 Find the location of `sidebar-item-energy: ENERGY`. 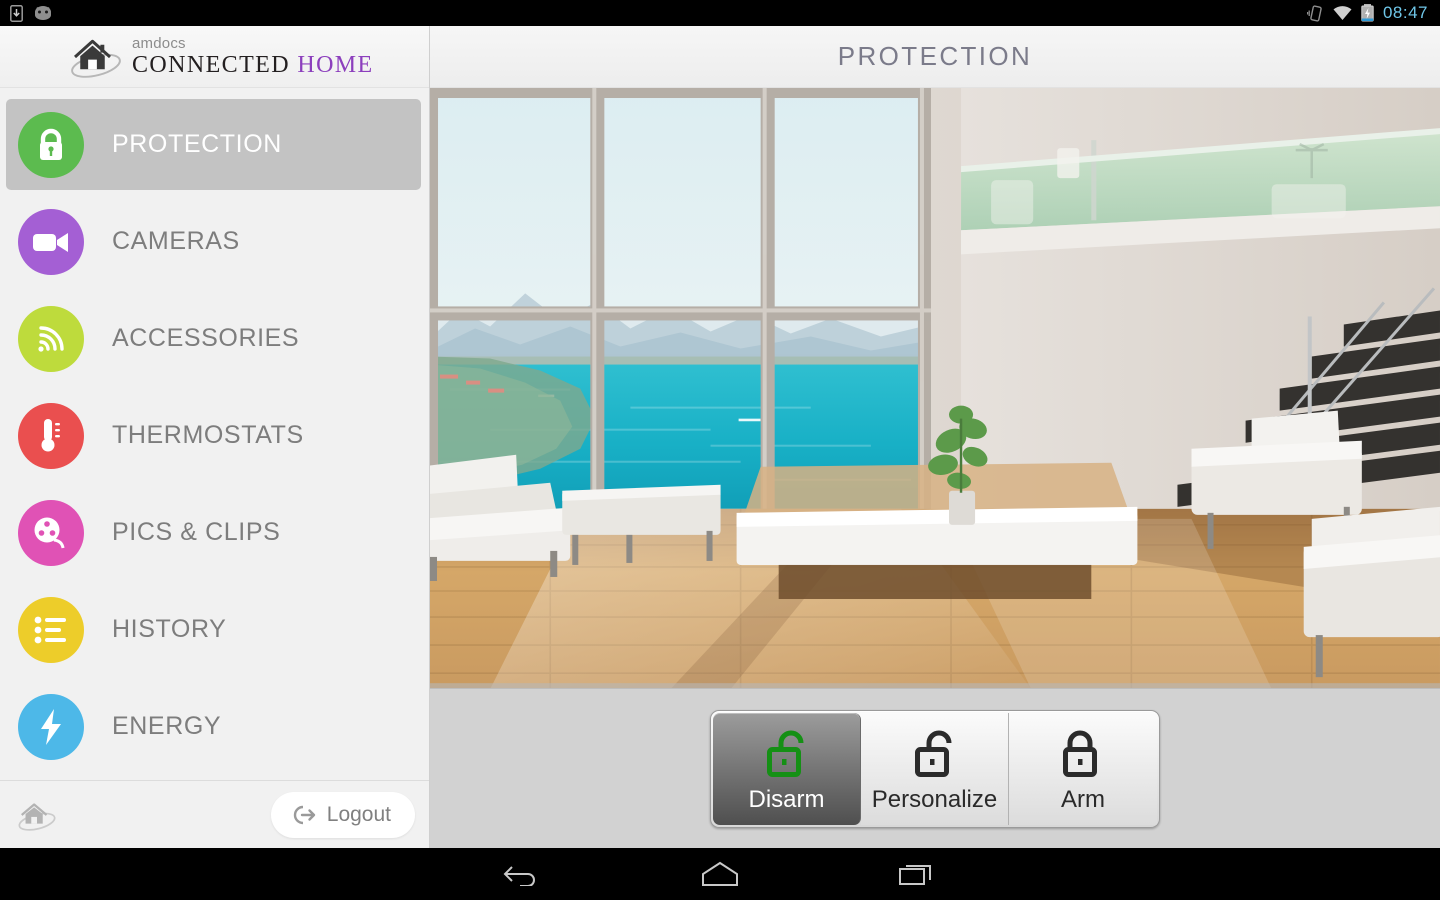

sidebar-item-energy: ENERGY is located at coordinates (214, 726).